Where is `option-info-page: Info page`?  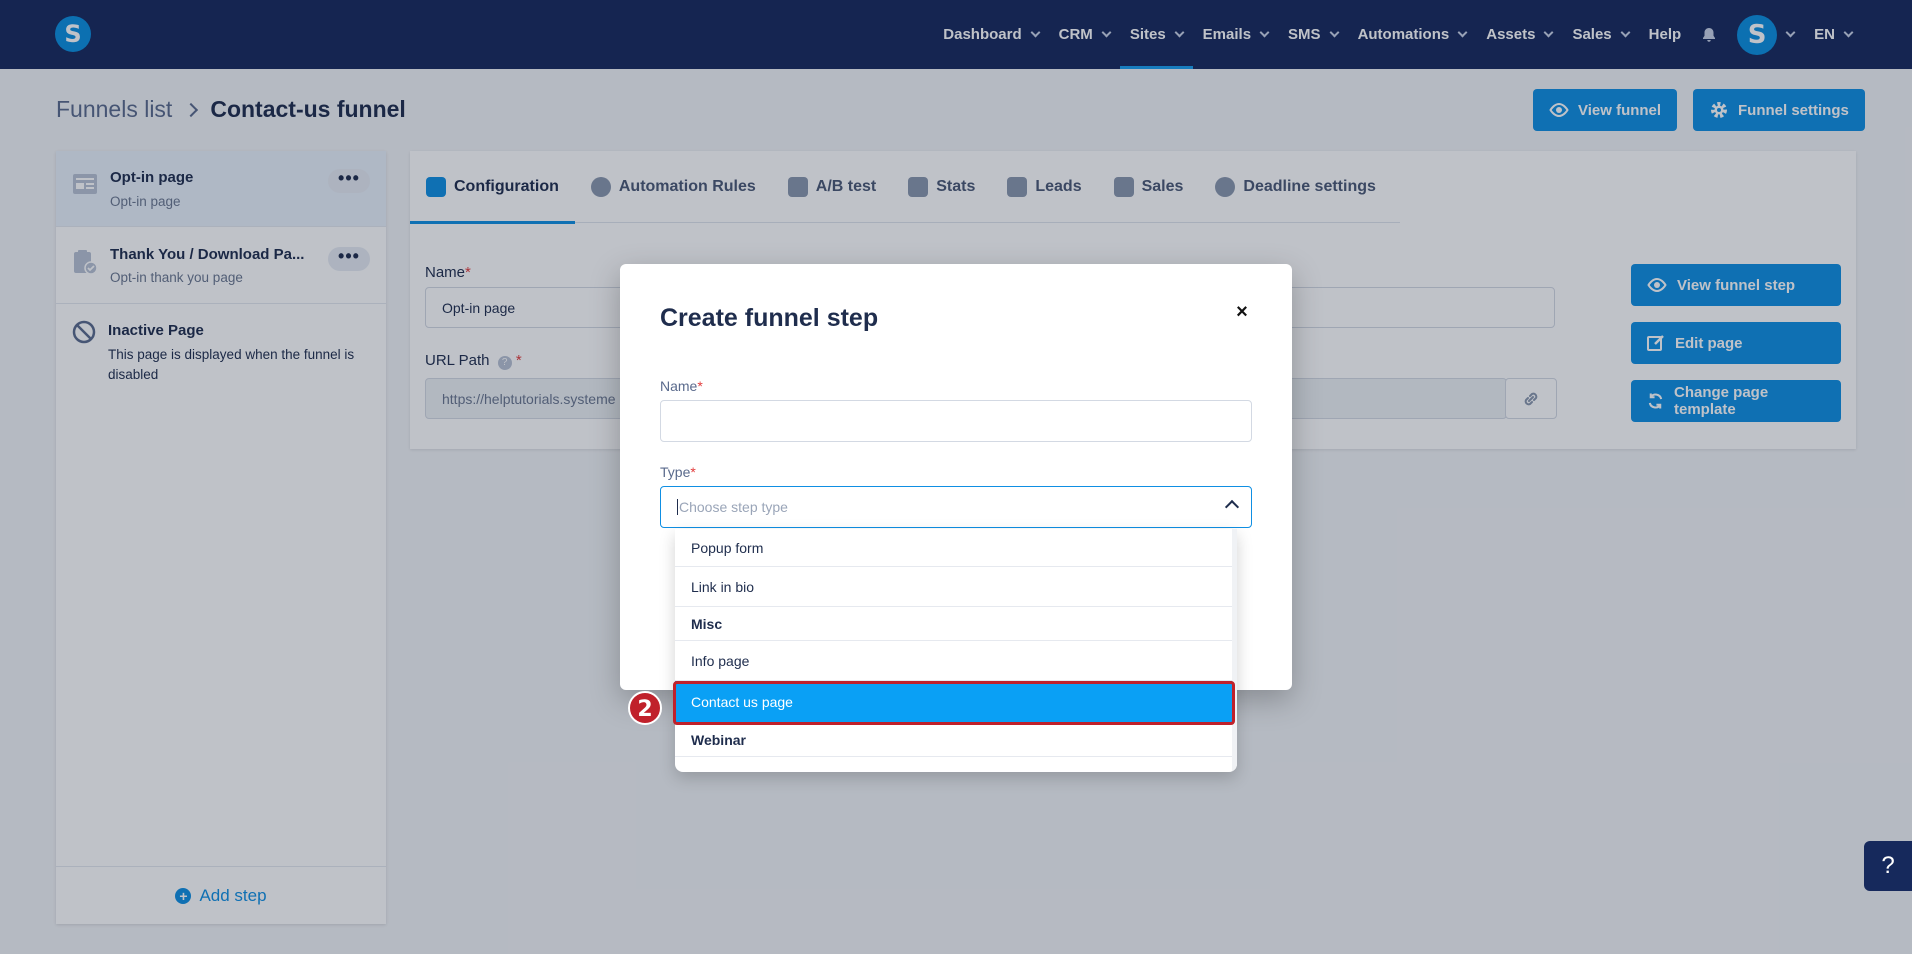 option-info-page: Info page is located at coordinates (953, 661).